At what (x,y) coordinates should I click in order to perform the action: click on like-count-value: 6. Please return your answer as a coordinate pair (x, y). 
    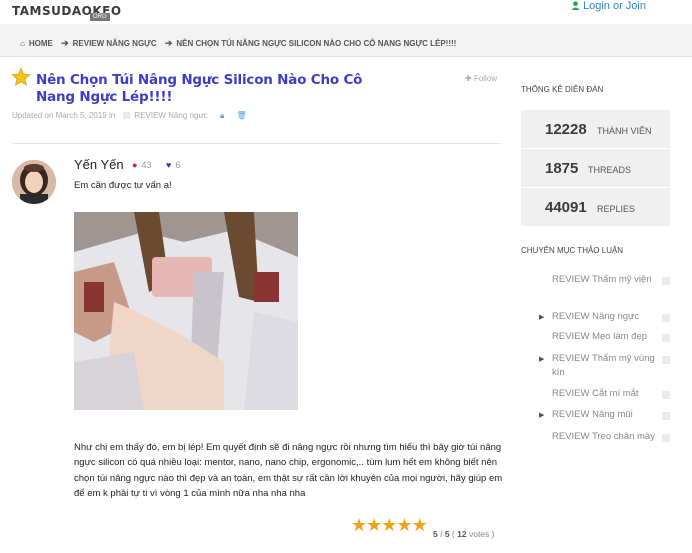
    Looking at the image, I should click on (178, 165).